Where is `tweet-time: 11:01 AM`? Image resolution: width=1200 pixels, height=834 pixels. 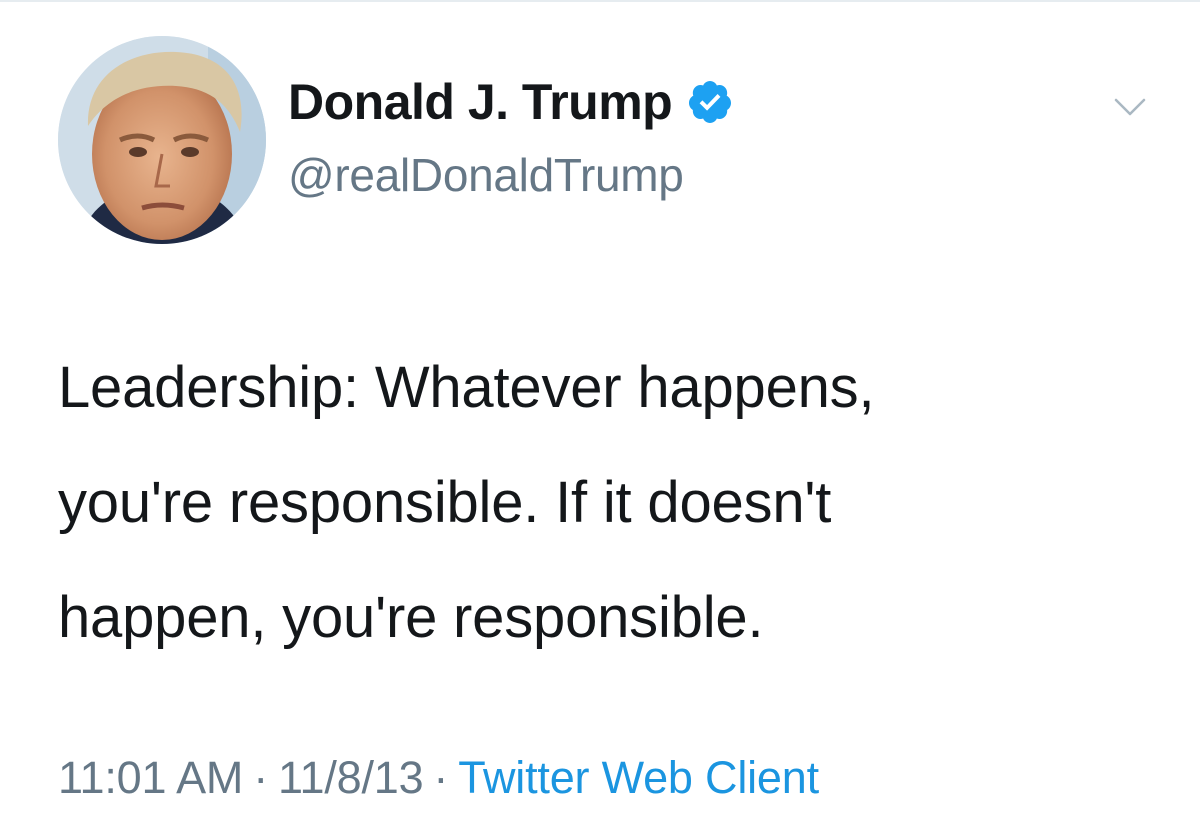
tweet-time: 11:01 AM is located at coordinates (150, 777).